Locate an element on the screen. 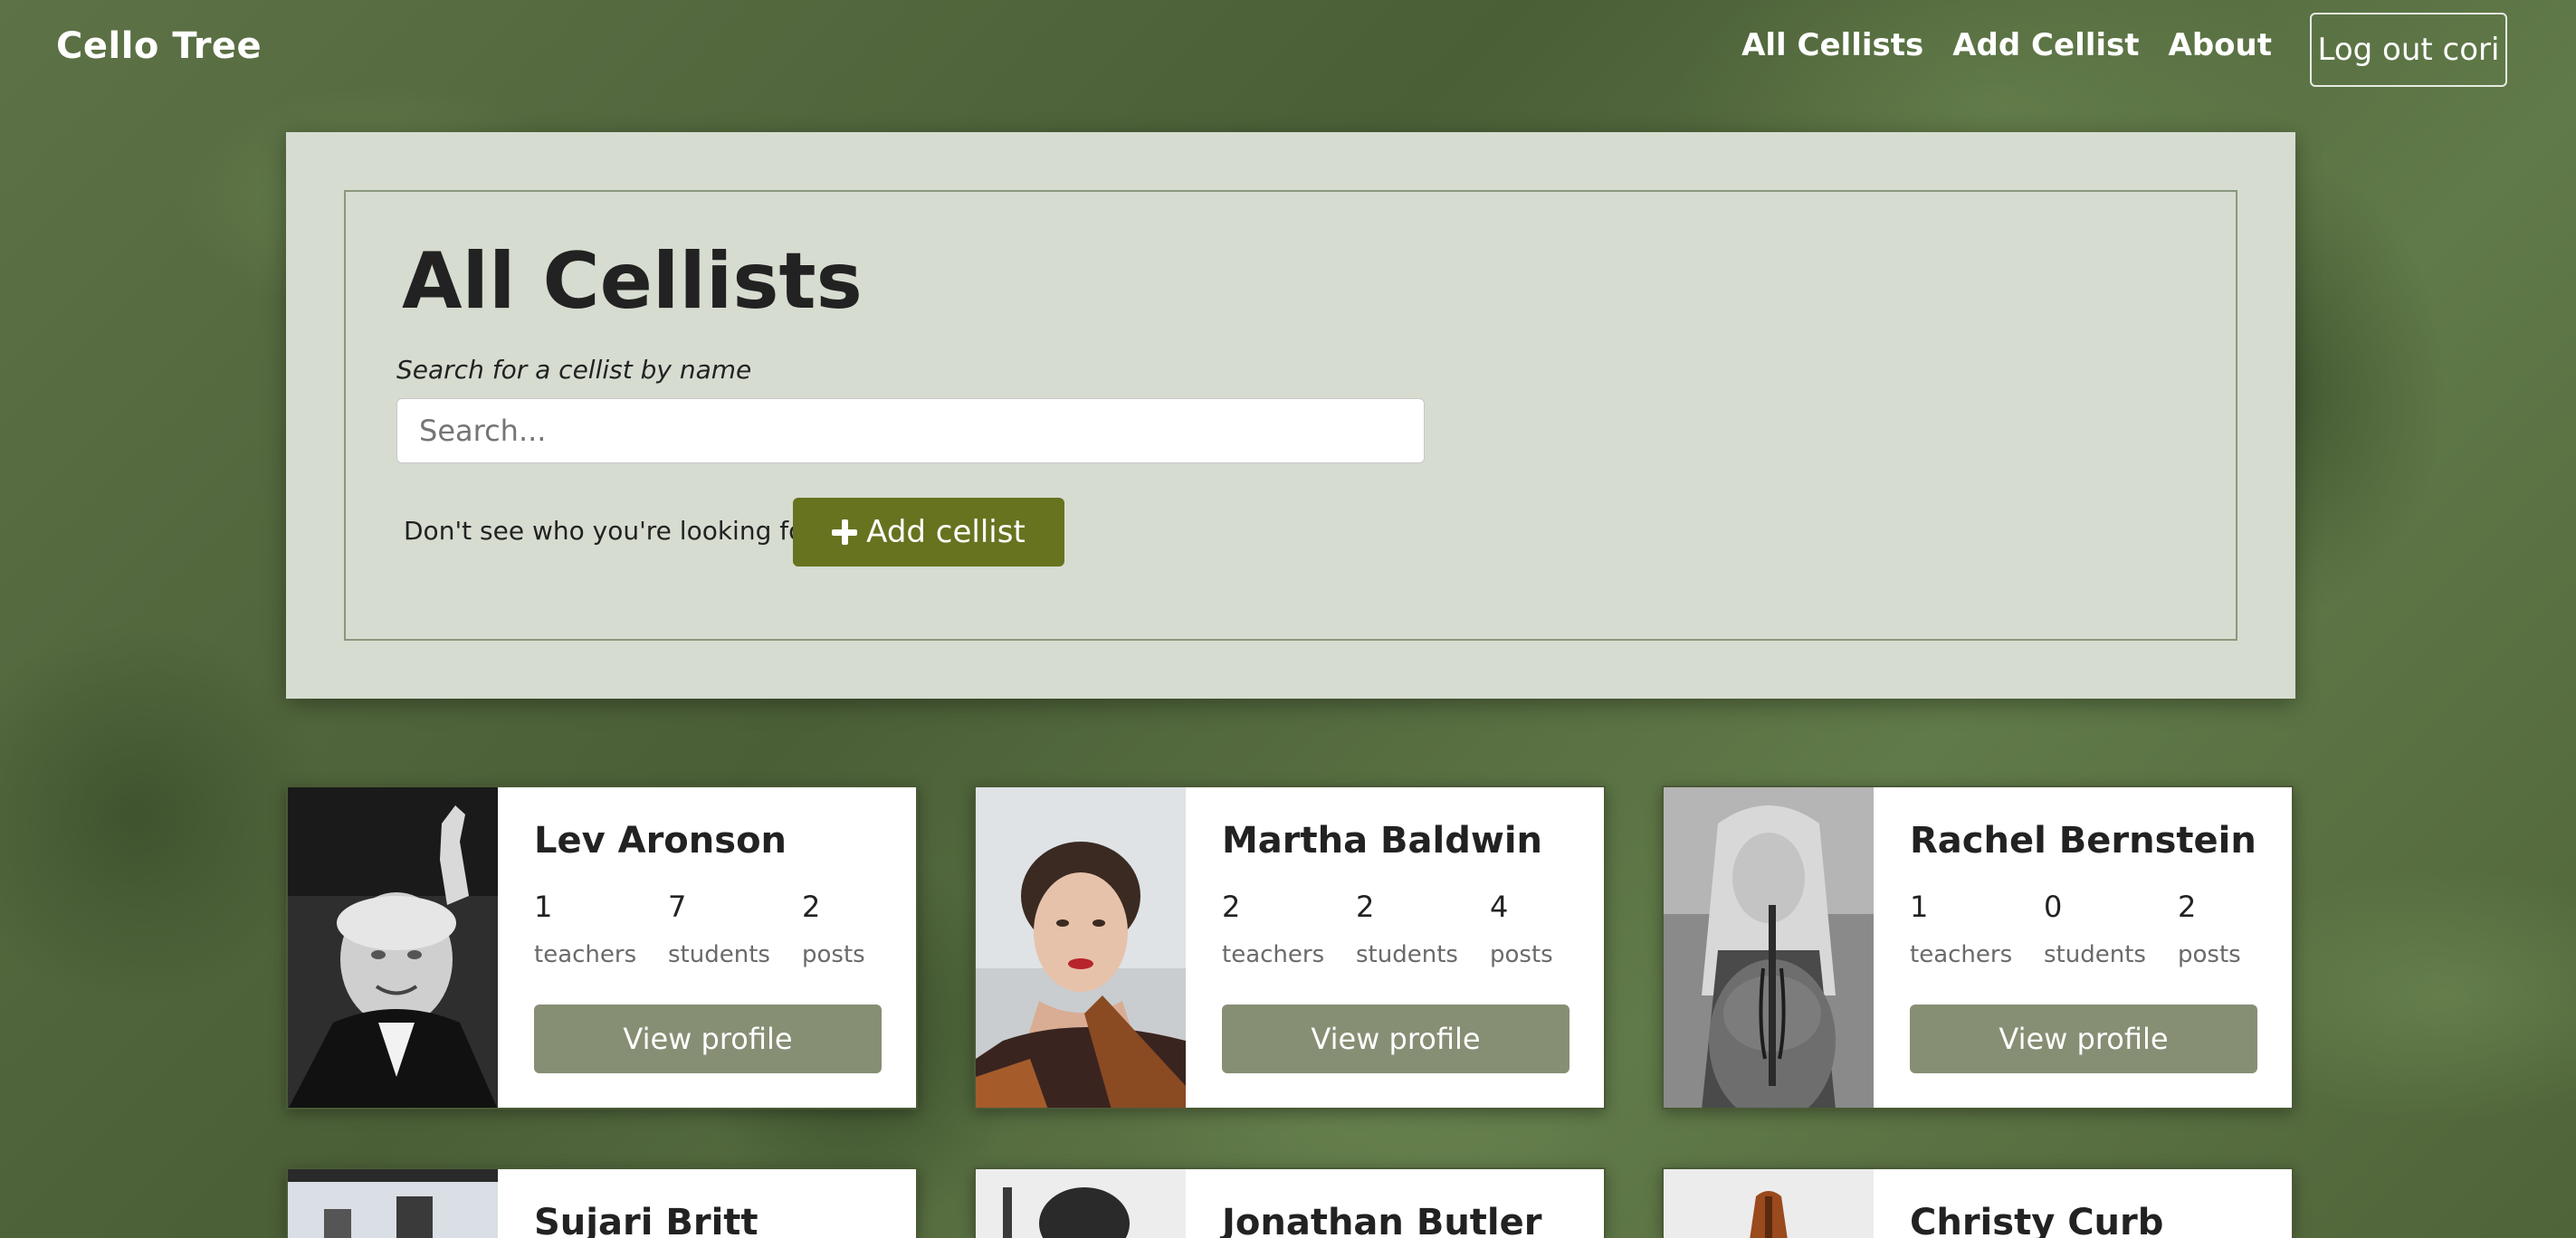 The image size is (2576, 1238). cellist-card: Jonathan Butler is located at coordinates (1290, 1202).